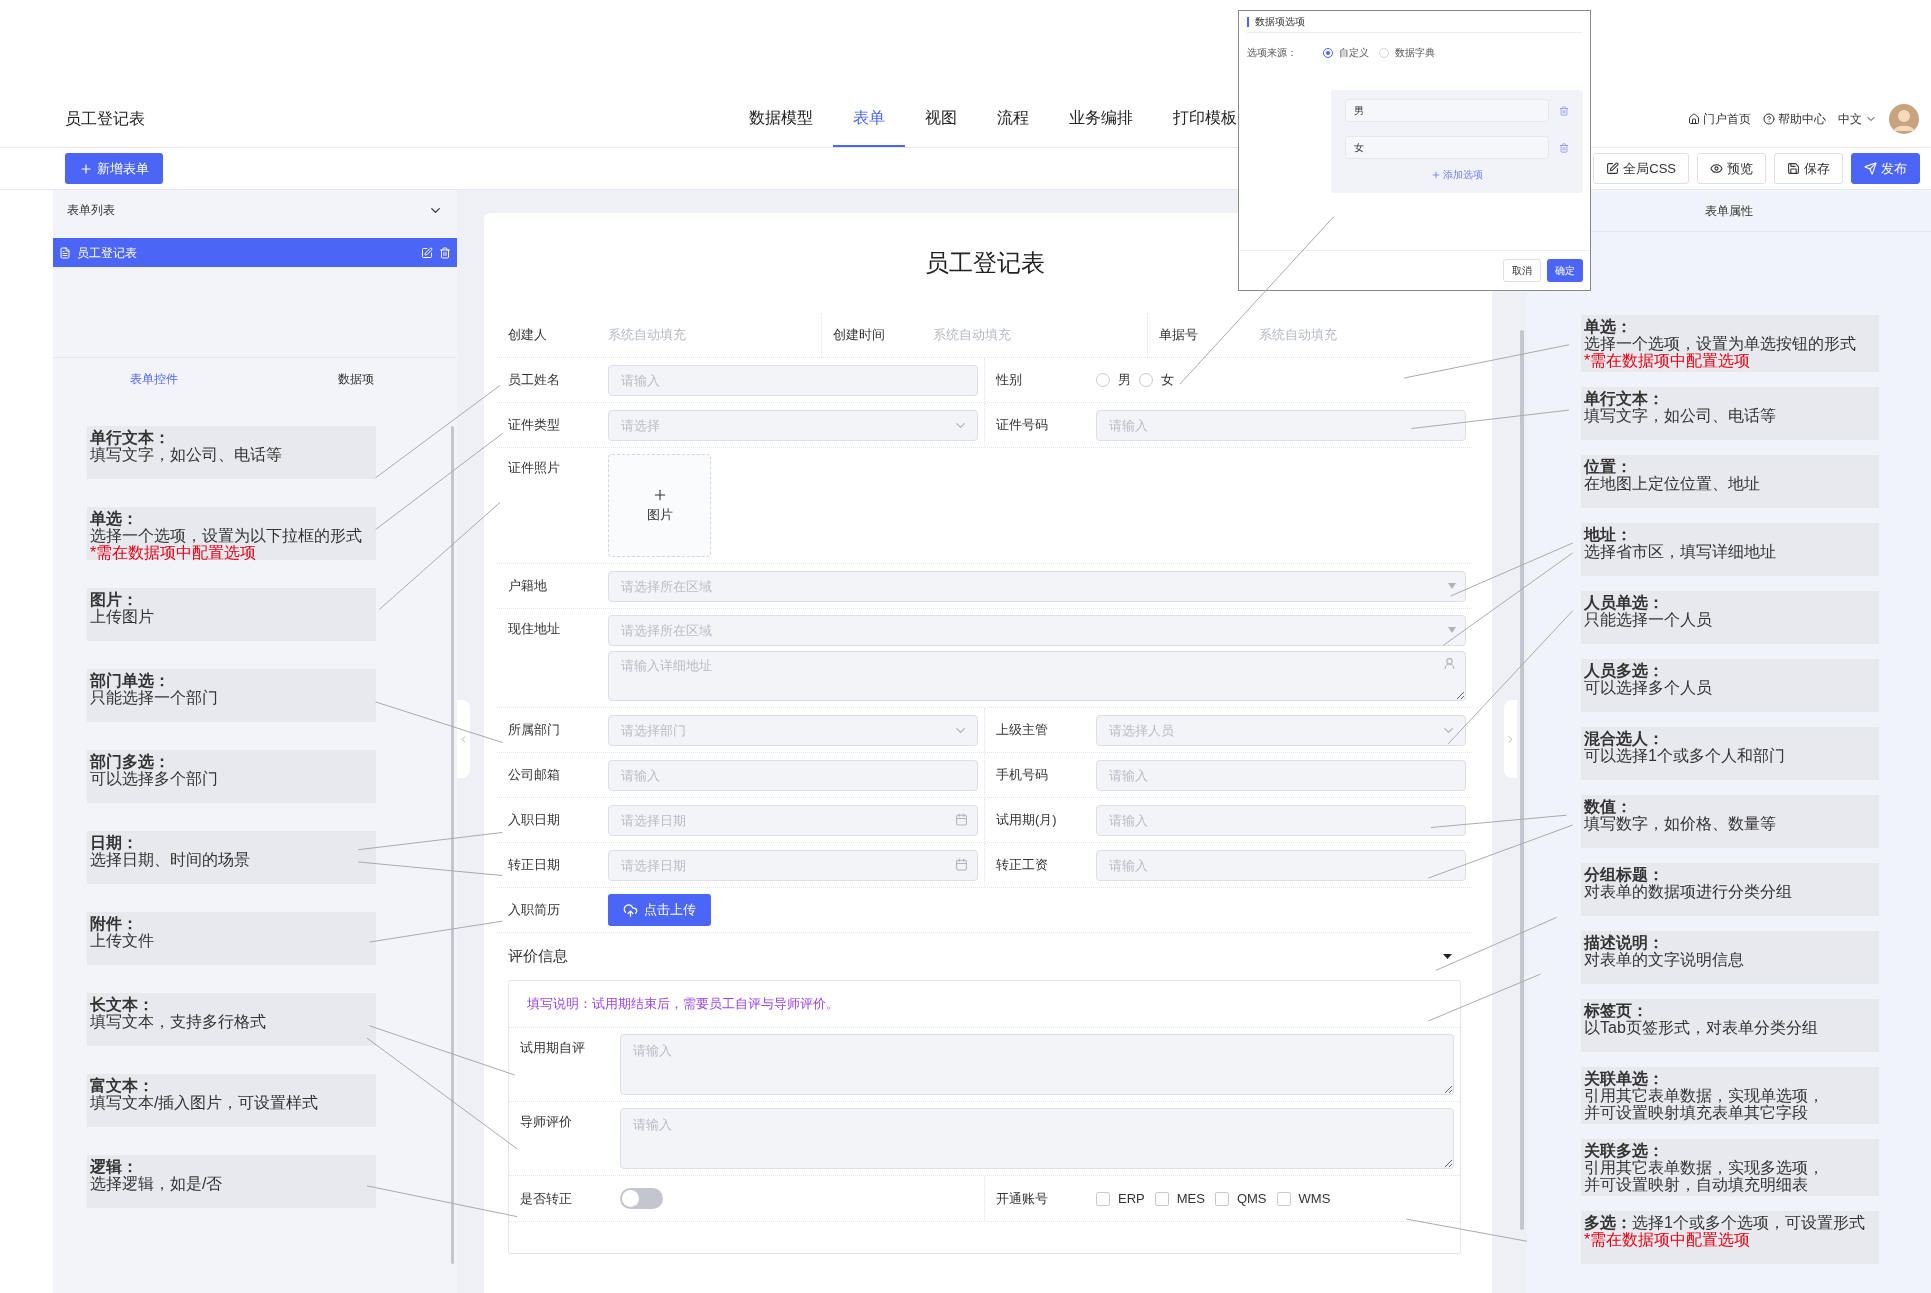  I want to click on control-title: 位置：, so click(1608, 466).